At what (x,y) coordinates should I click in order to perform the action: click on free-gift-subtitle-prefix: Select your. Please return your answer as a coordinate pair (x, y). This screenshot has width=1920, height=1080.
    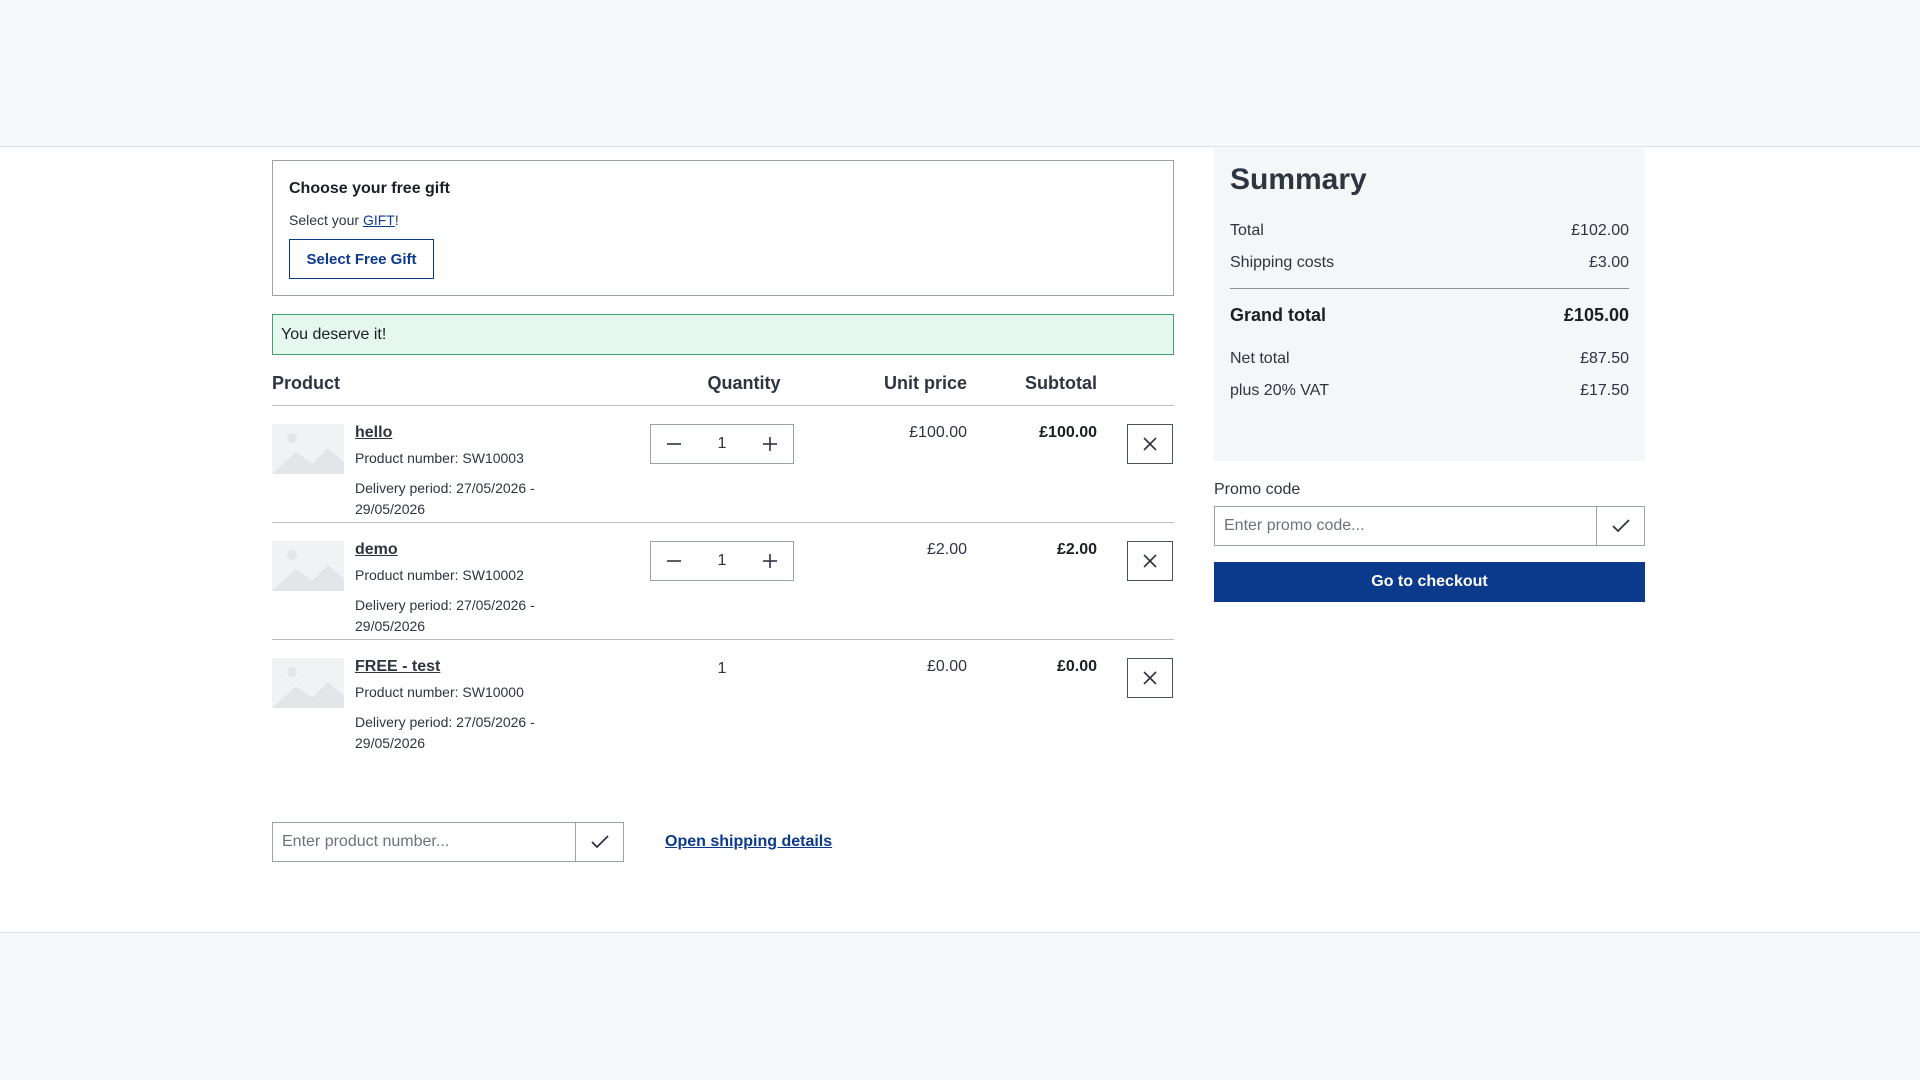
    Looking at the image, I should click on (326, 220).